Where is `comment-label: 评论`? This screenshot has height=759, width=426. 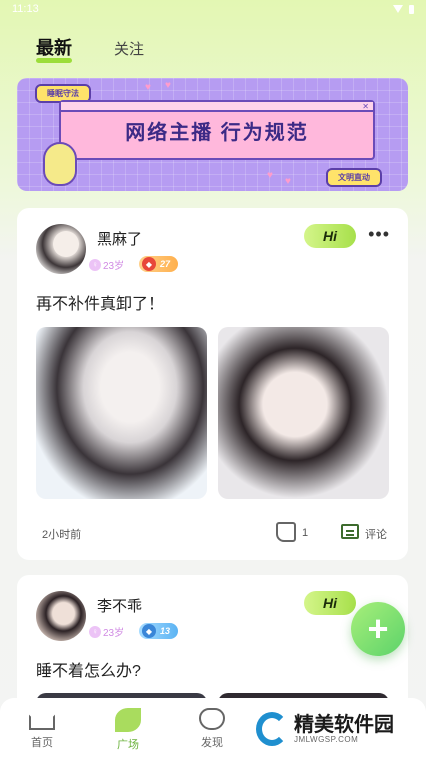
comment-label: 评论 is located at coordinates (376, 534).